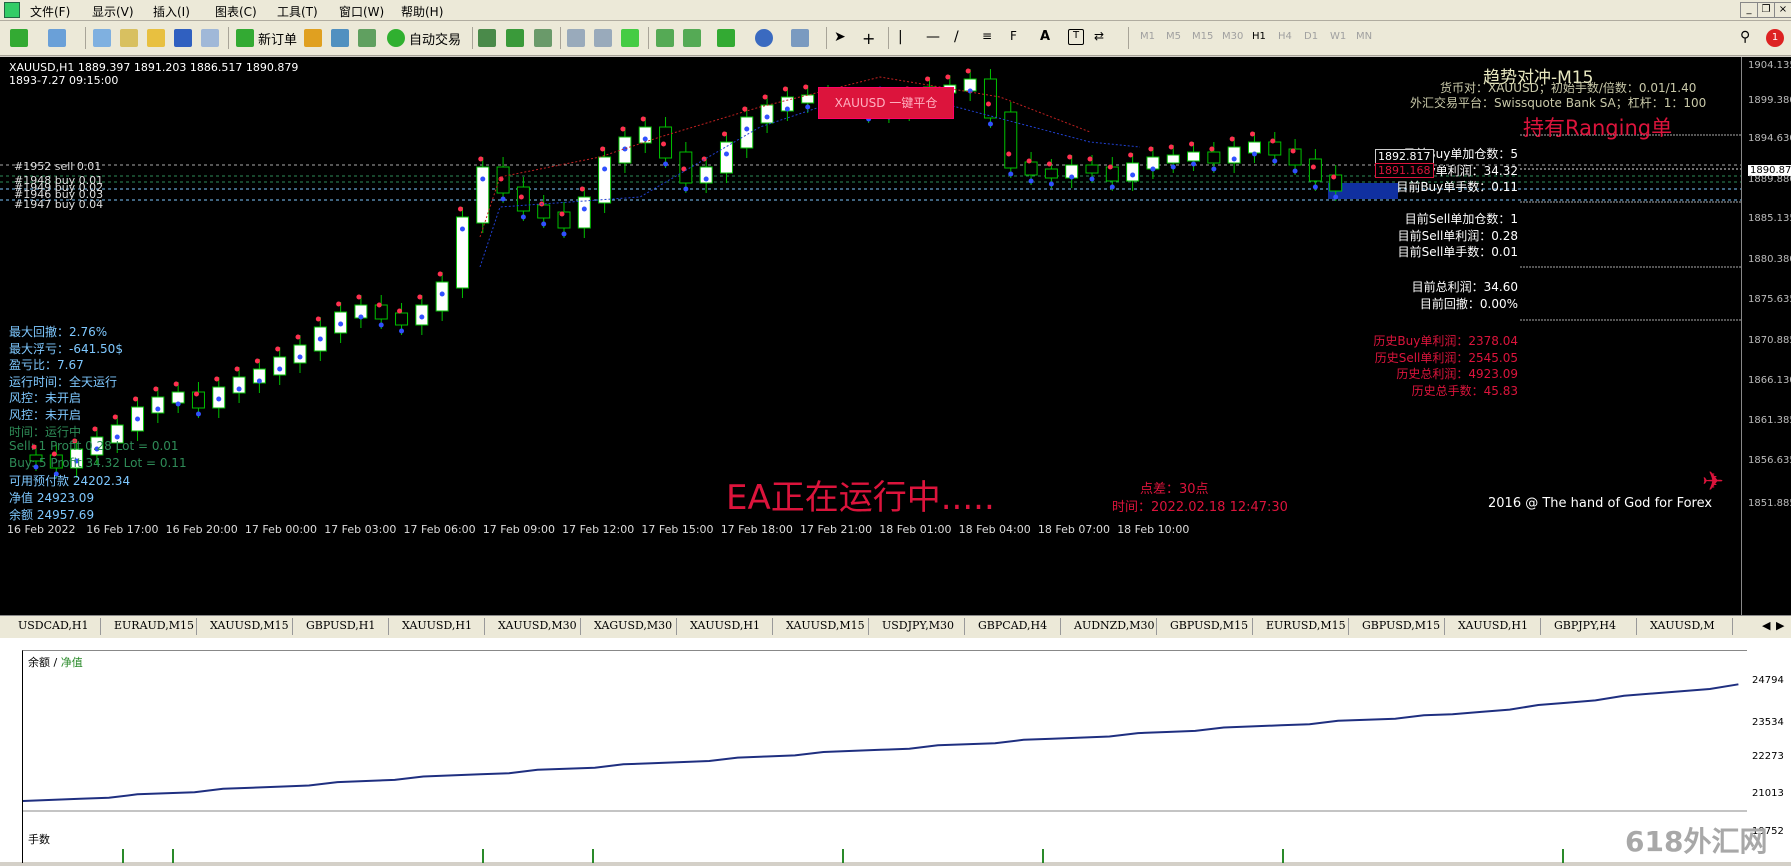 This screenshot has width=1791, height=866. Describe the element at coordinates (19, 38) in the screenshot. I see `new-chart-icon` at that location.